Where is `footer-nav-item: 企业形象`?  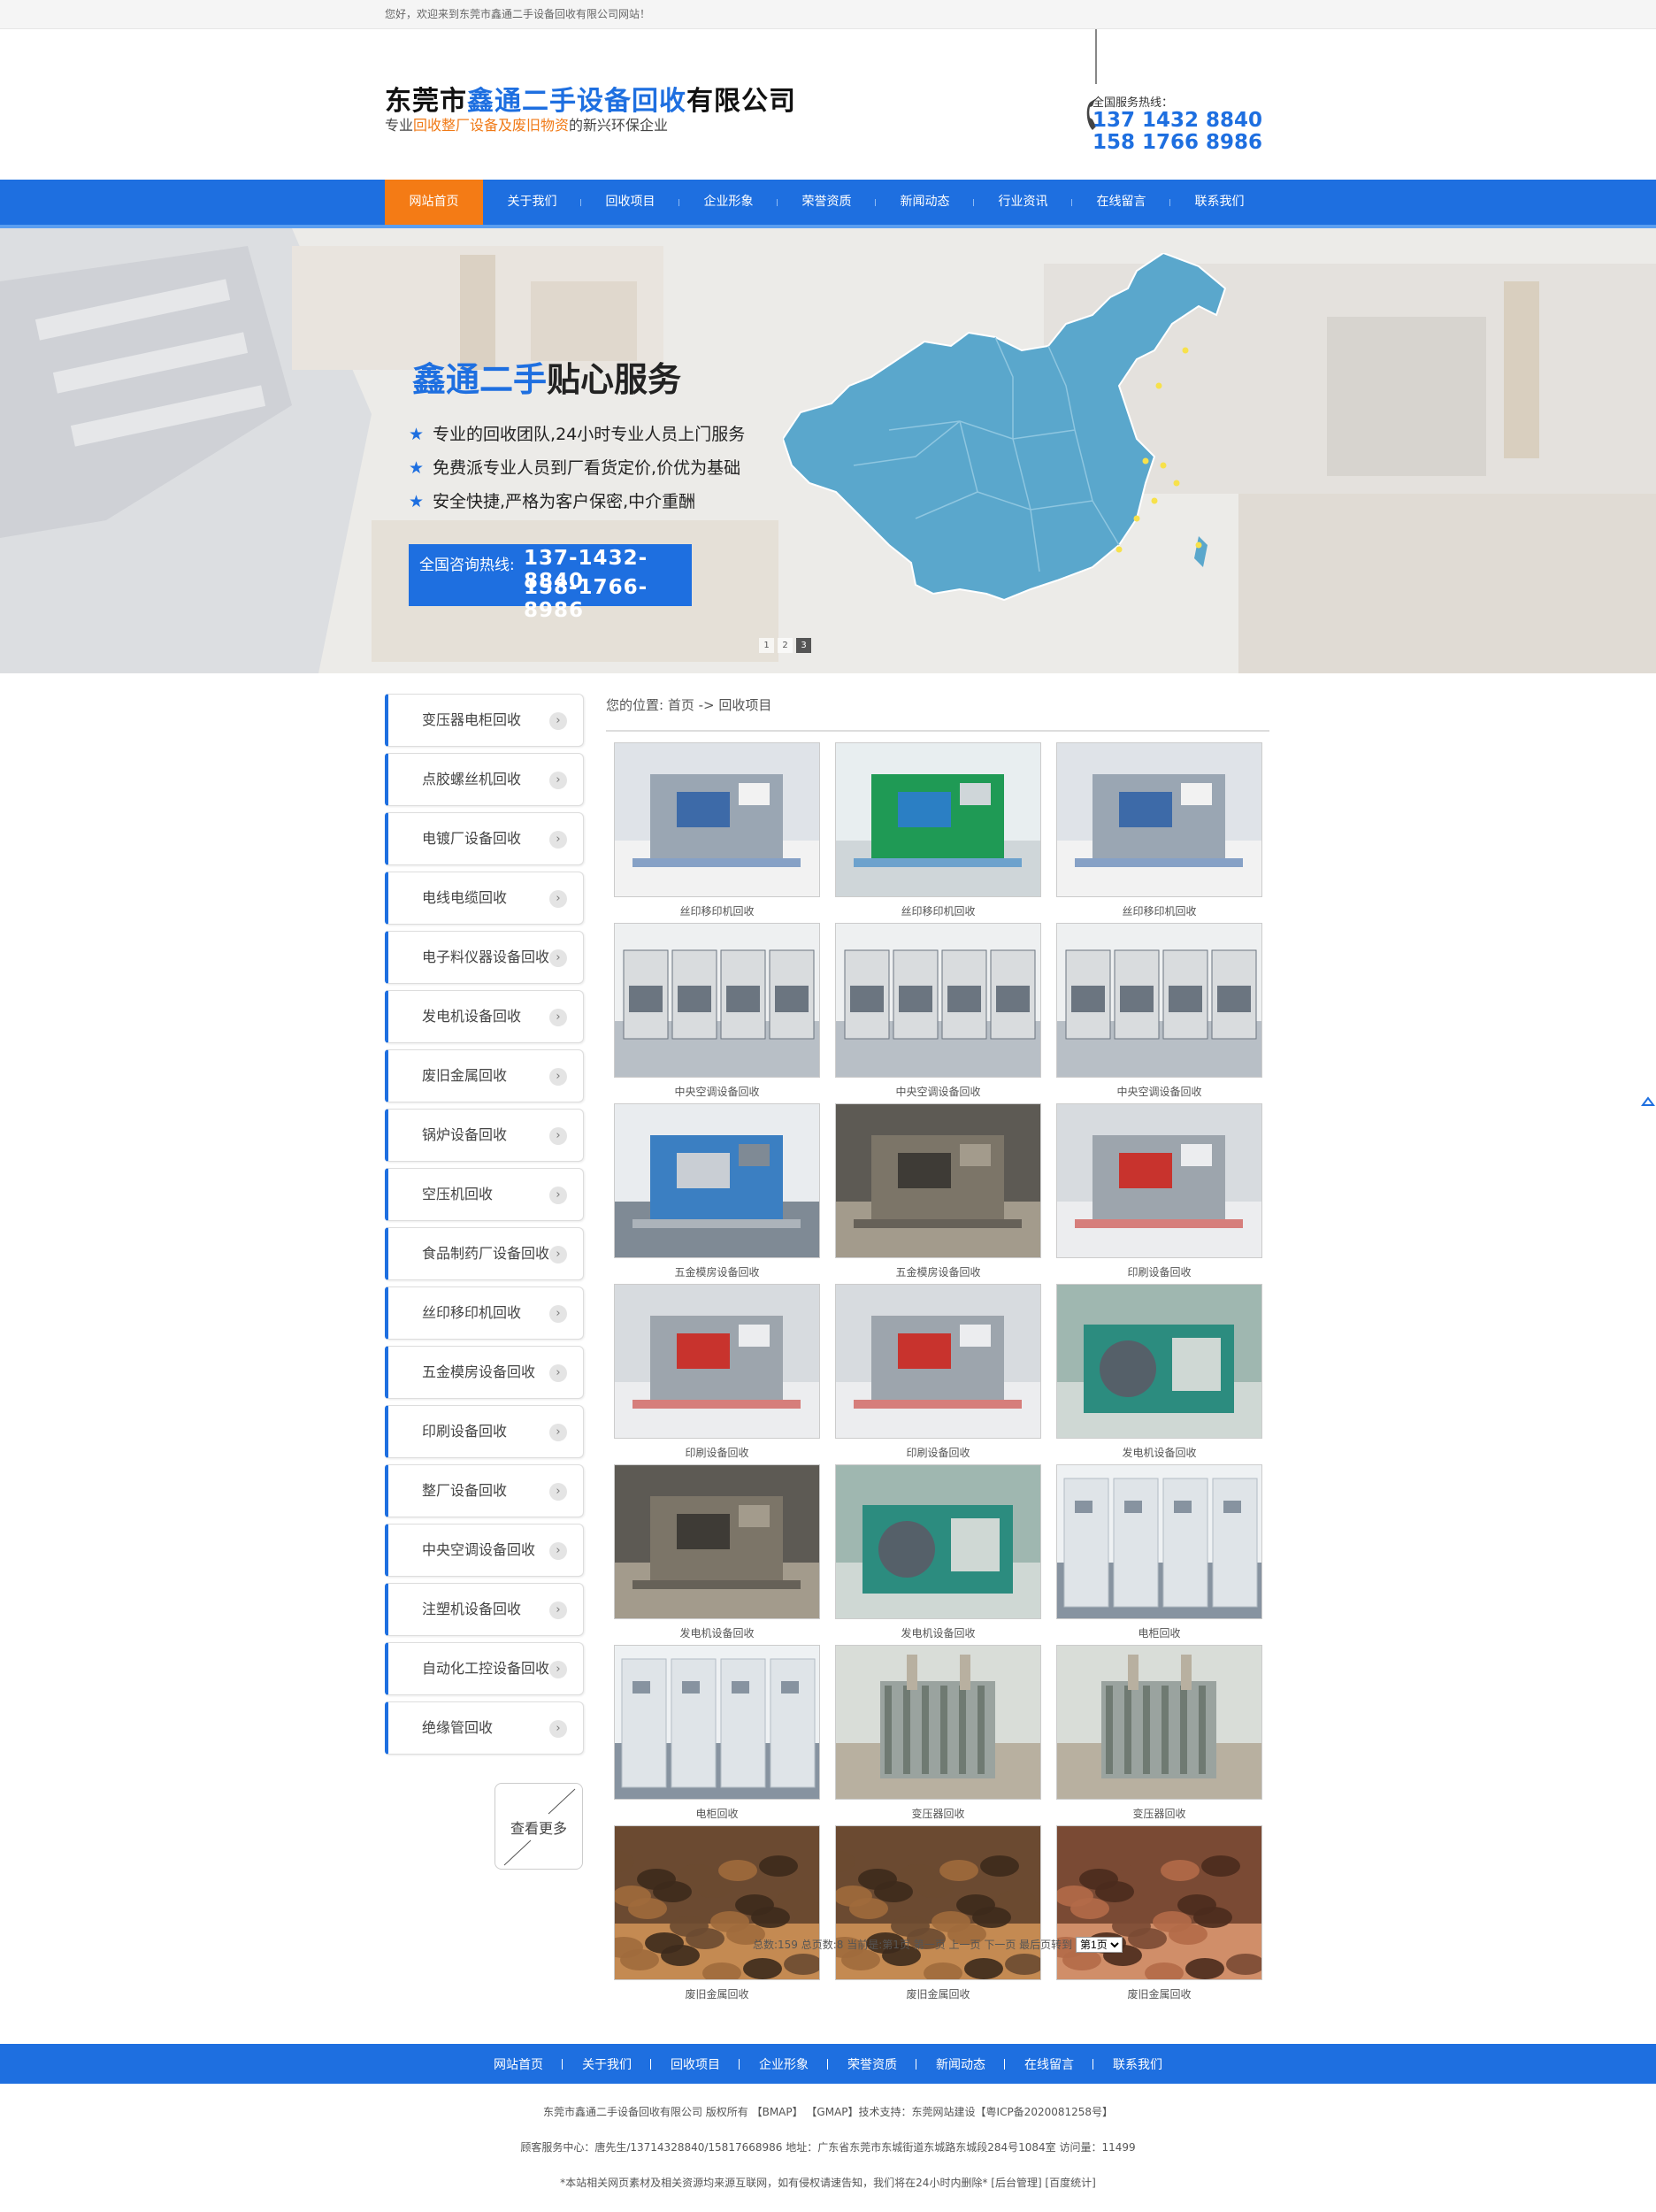 footer-nav-item: 企业形象 is located at coordinates (784, 2064).